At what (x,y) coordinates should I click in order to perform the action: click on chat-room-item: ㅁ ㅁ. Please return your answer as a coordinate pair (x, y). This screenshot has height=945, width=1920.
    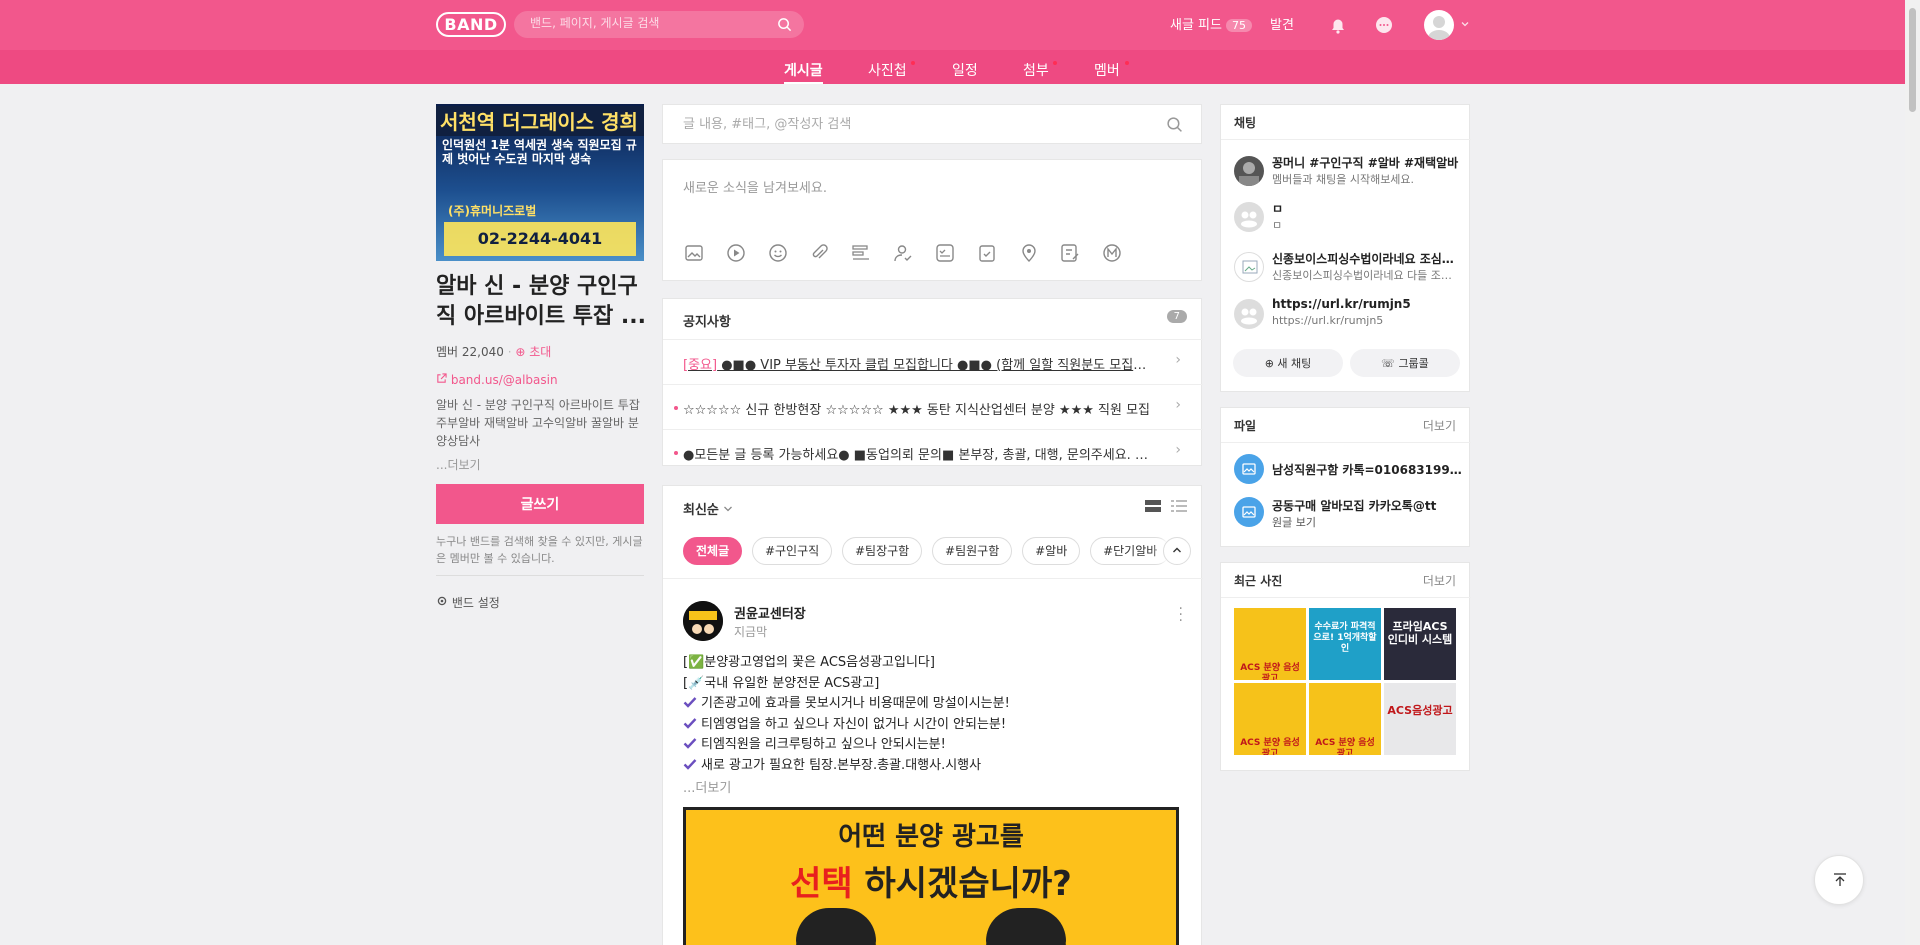
    Looking at the image, I should click on (1349, 217).